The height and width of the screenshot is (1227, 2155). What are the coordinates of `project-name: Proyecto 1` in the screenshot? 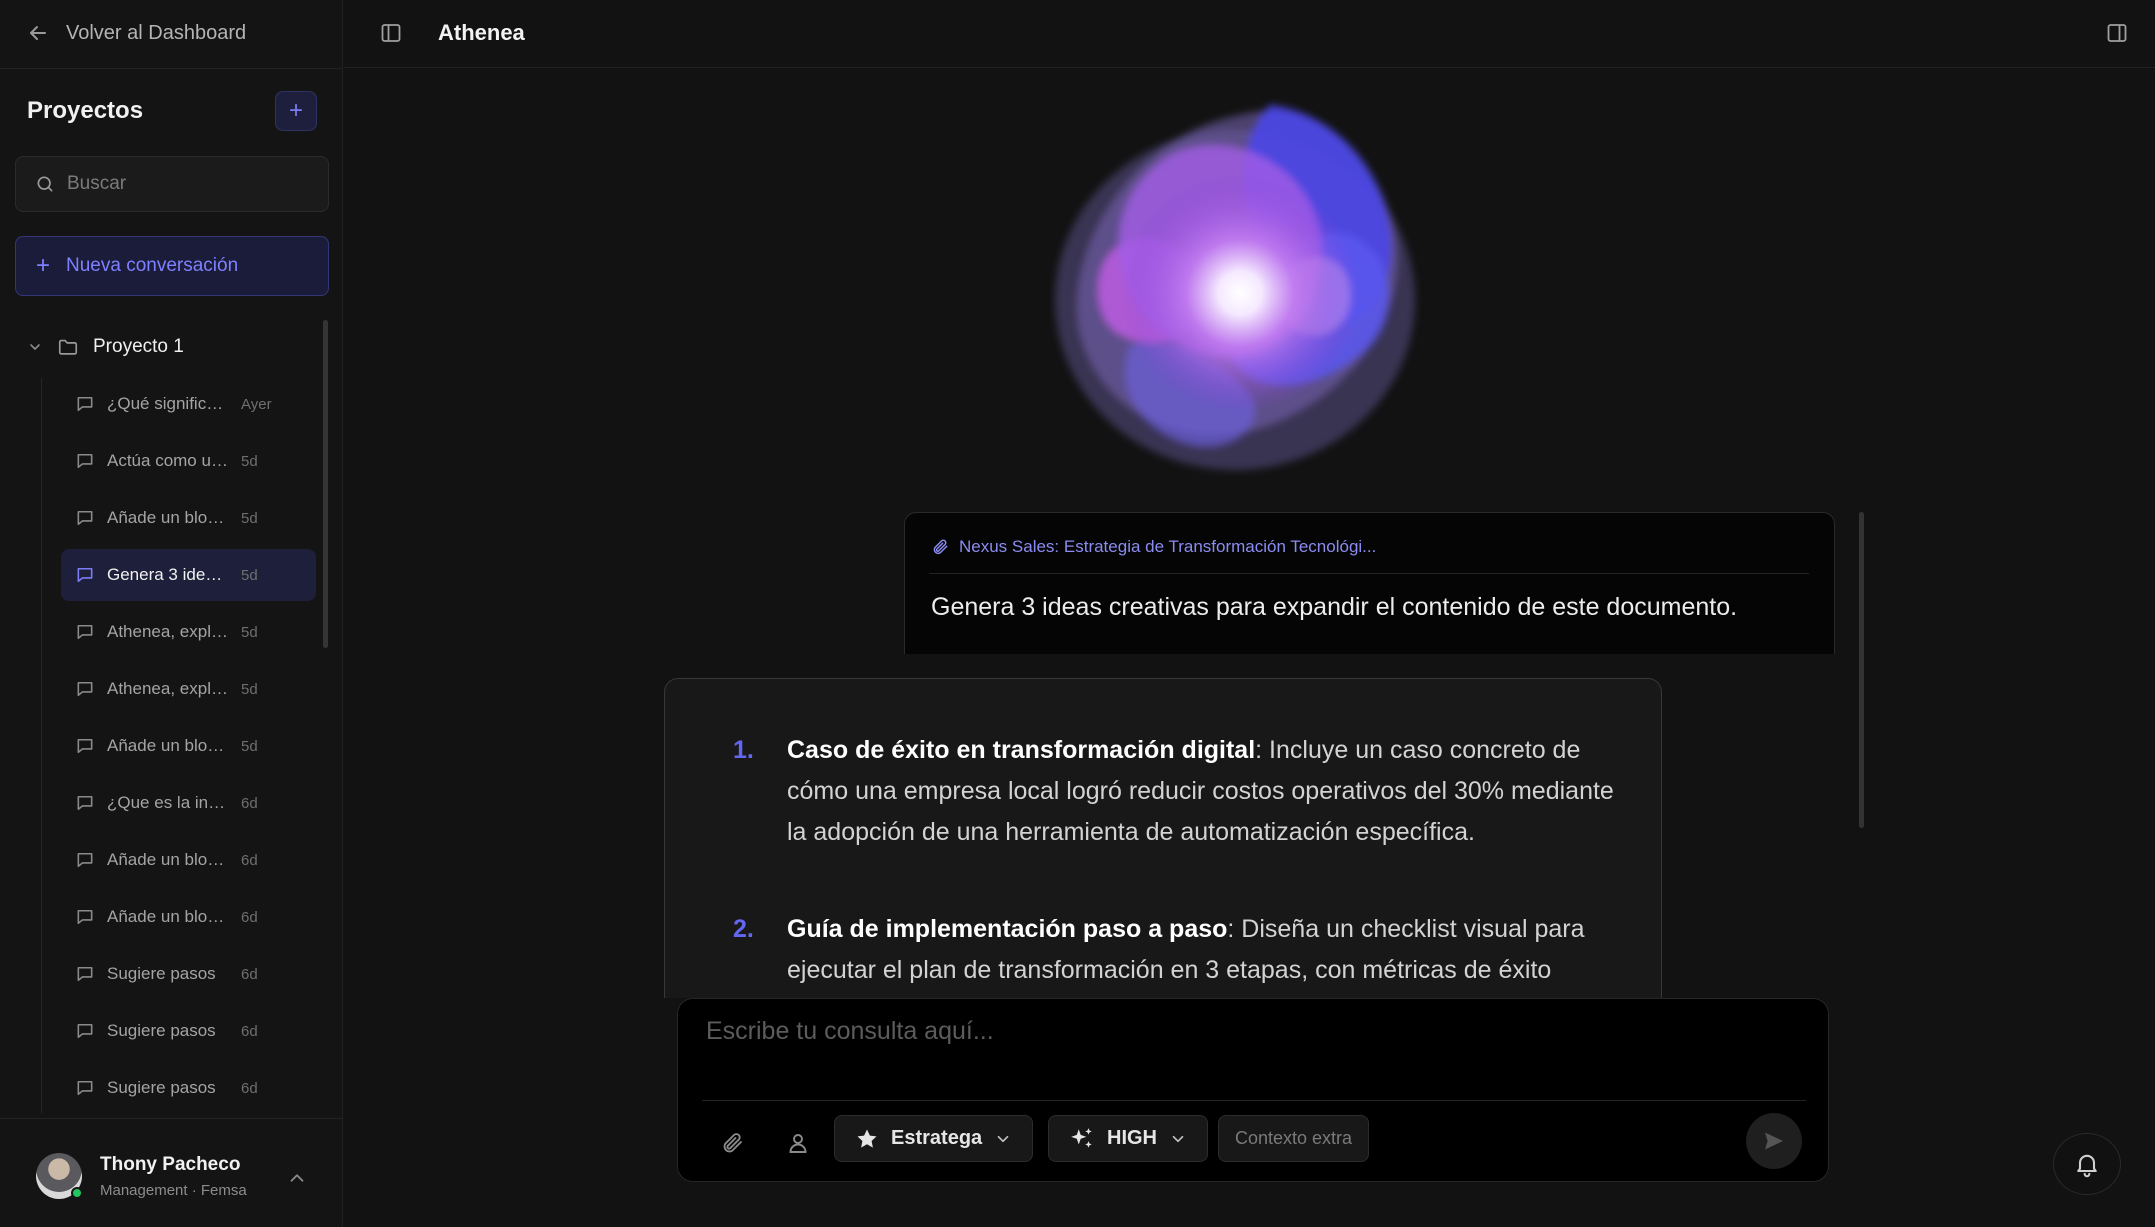 It's located at (138, 346).